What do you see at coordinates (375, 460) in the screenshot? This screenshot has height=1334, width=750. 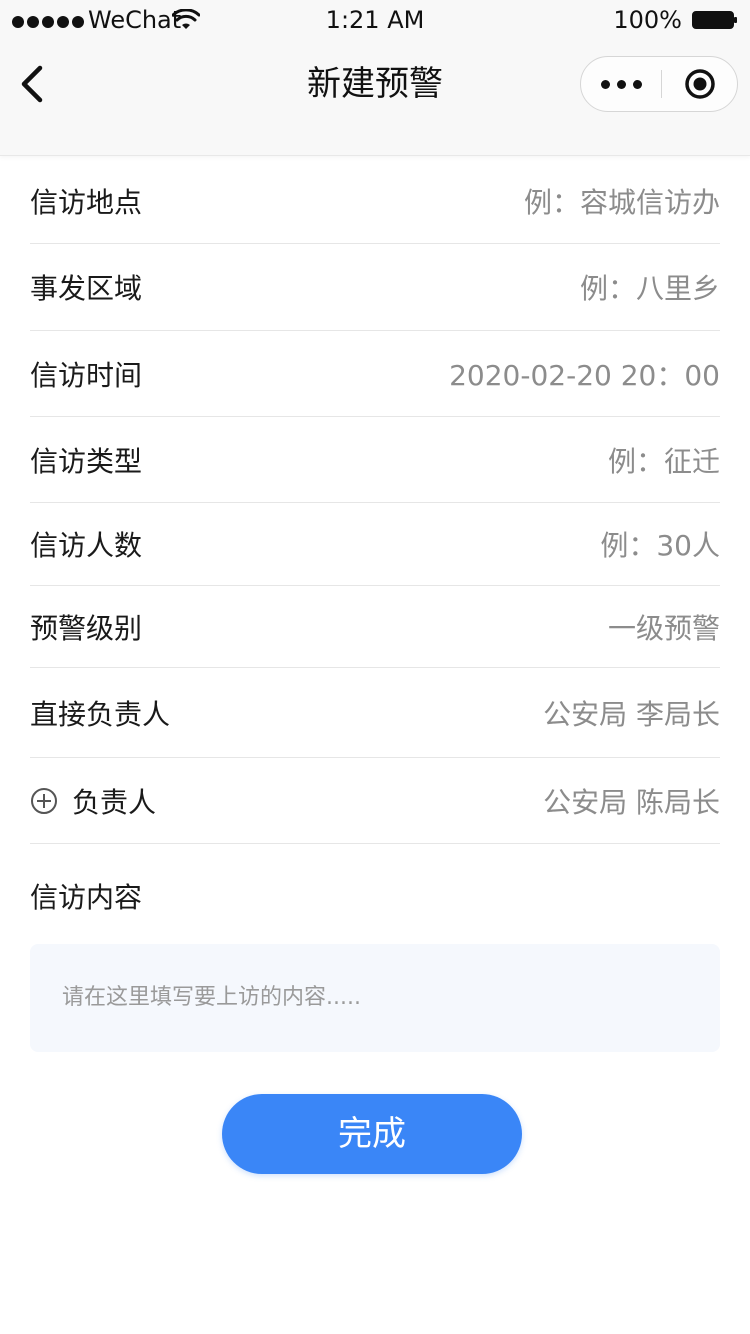 I see `form-row-type: 信访类型 例：征迁` at bounding box center [375, 460].